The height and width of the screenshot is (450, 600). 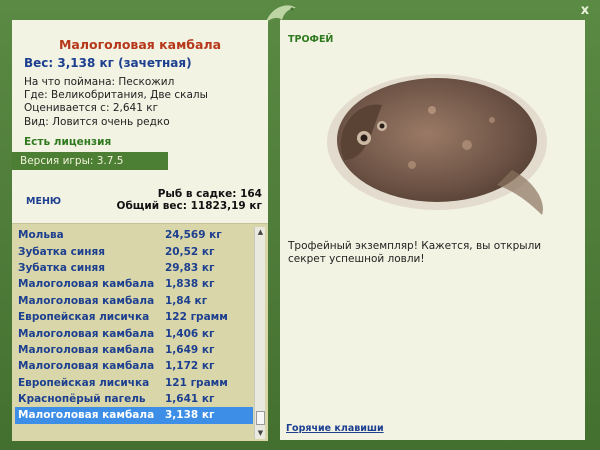 What do you see at coordinates (134, 268) in the screenshot?
I see `list-item: Зубатка синяя 29,83 кг` at bounding box center [134, 268].